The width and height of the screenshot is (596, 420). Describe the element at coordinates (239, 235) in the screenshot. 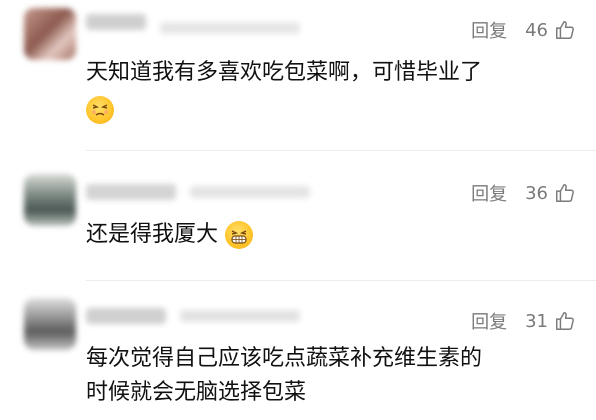

I see `grinning-teeth-emoji` at that location.